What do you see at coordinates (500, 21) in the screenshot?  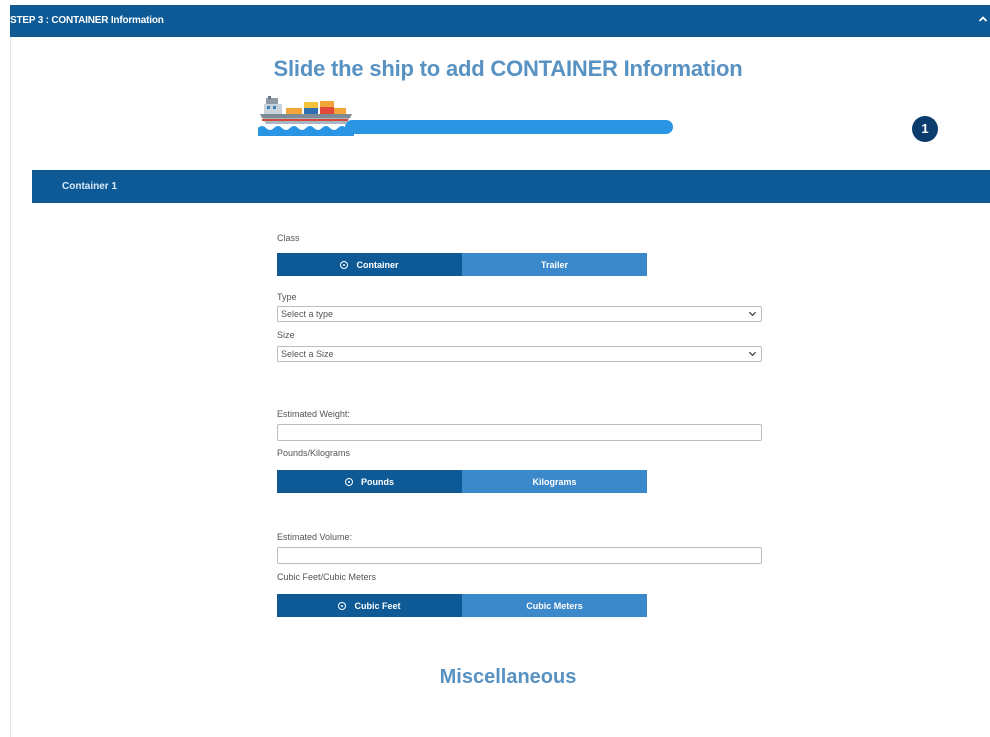 I see `step-header: STEP 3 : CONTAINER Information` at bounding box center [500, 21].